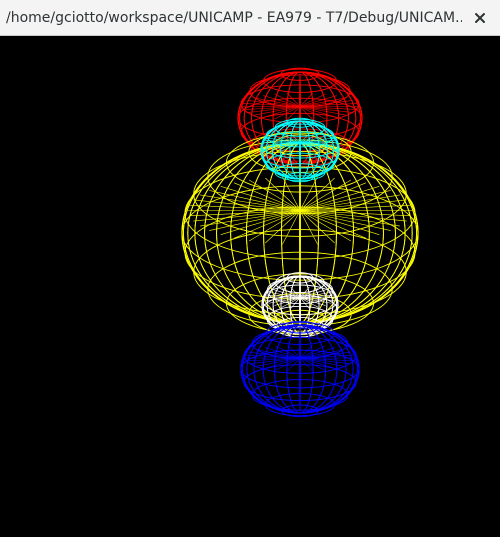 This screenshot has width=500, height=537. I want to click on blue-sphere, so click(300, 369).